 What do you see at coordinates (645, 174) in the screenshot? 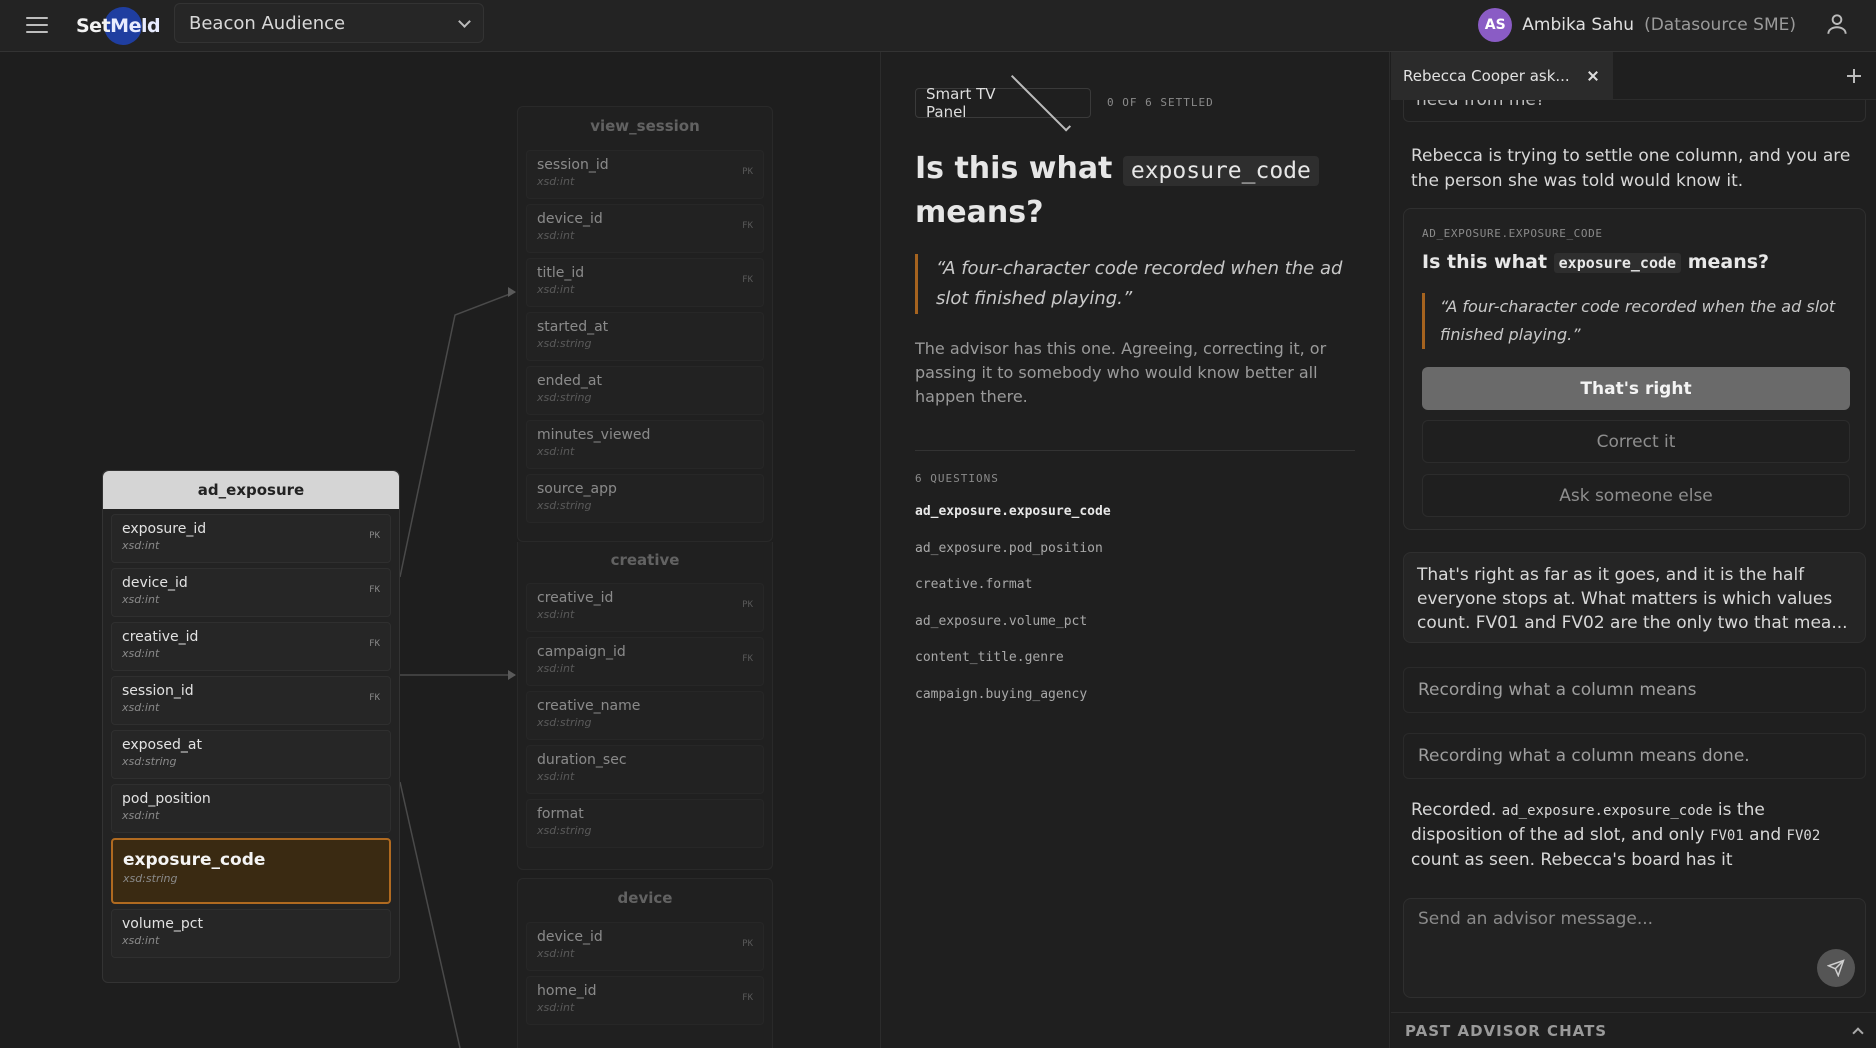
I see `column-row: session_id xsd:int PK` at bounding box center [645, 174].